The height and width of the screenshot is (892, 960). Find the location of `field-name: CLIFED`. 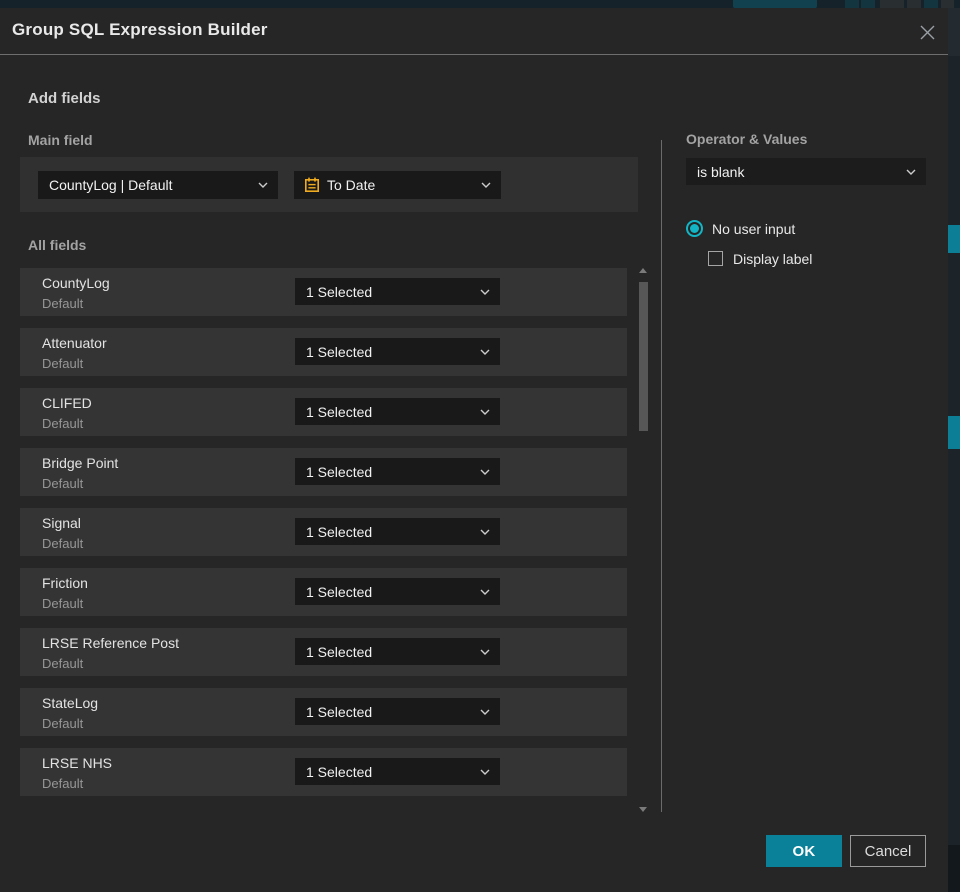

field-name: CLIFED is located at coordinates (67, 403).